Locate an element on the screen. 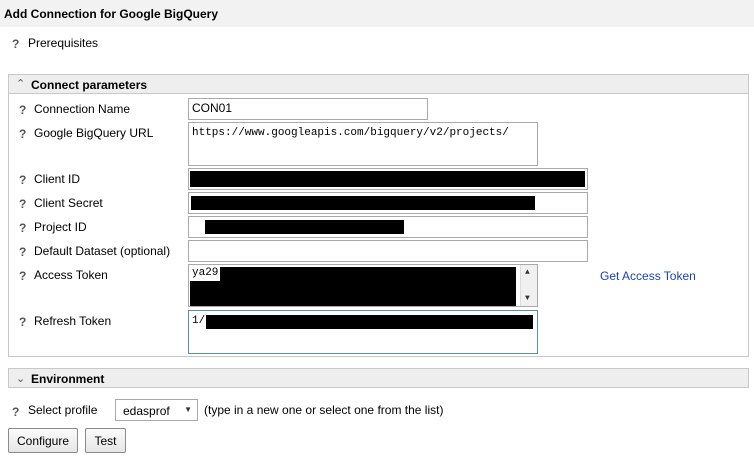 Image resolution: width=754 pixels, height=458 pixels. environment-title: Environment is located at coordinates (68, 379).